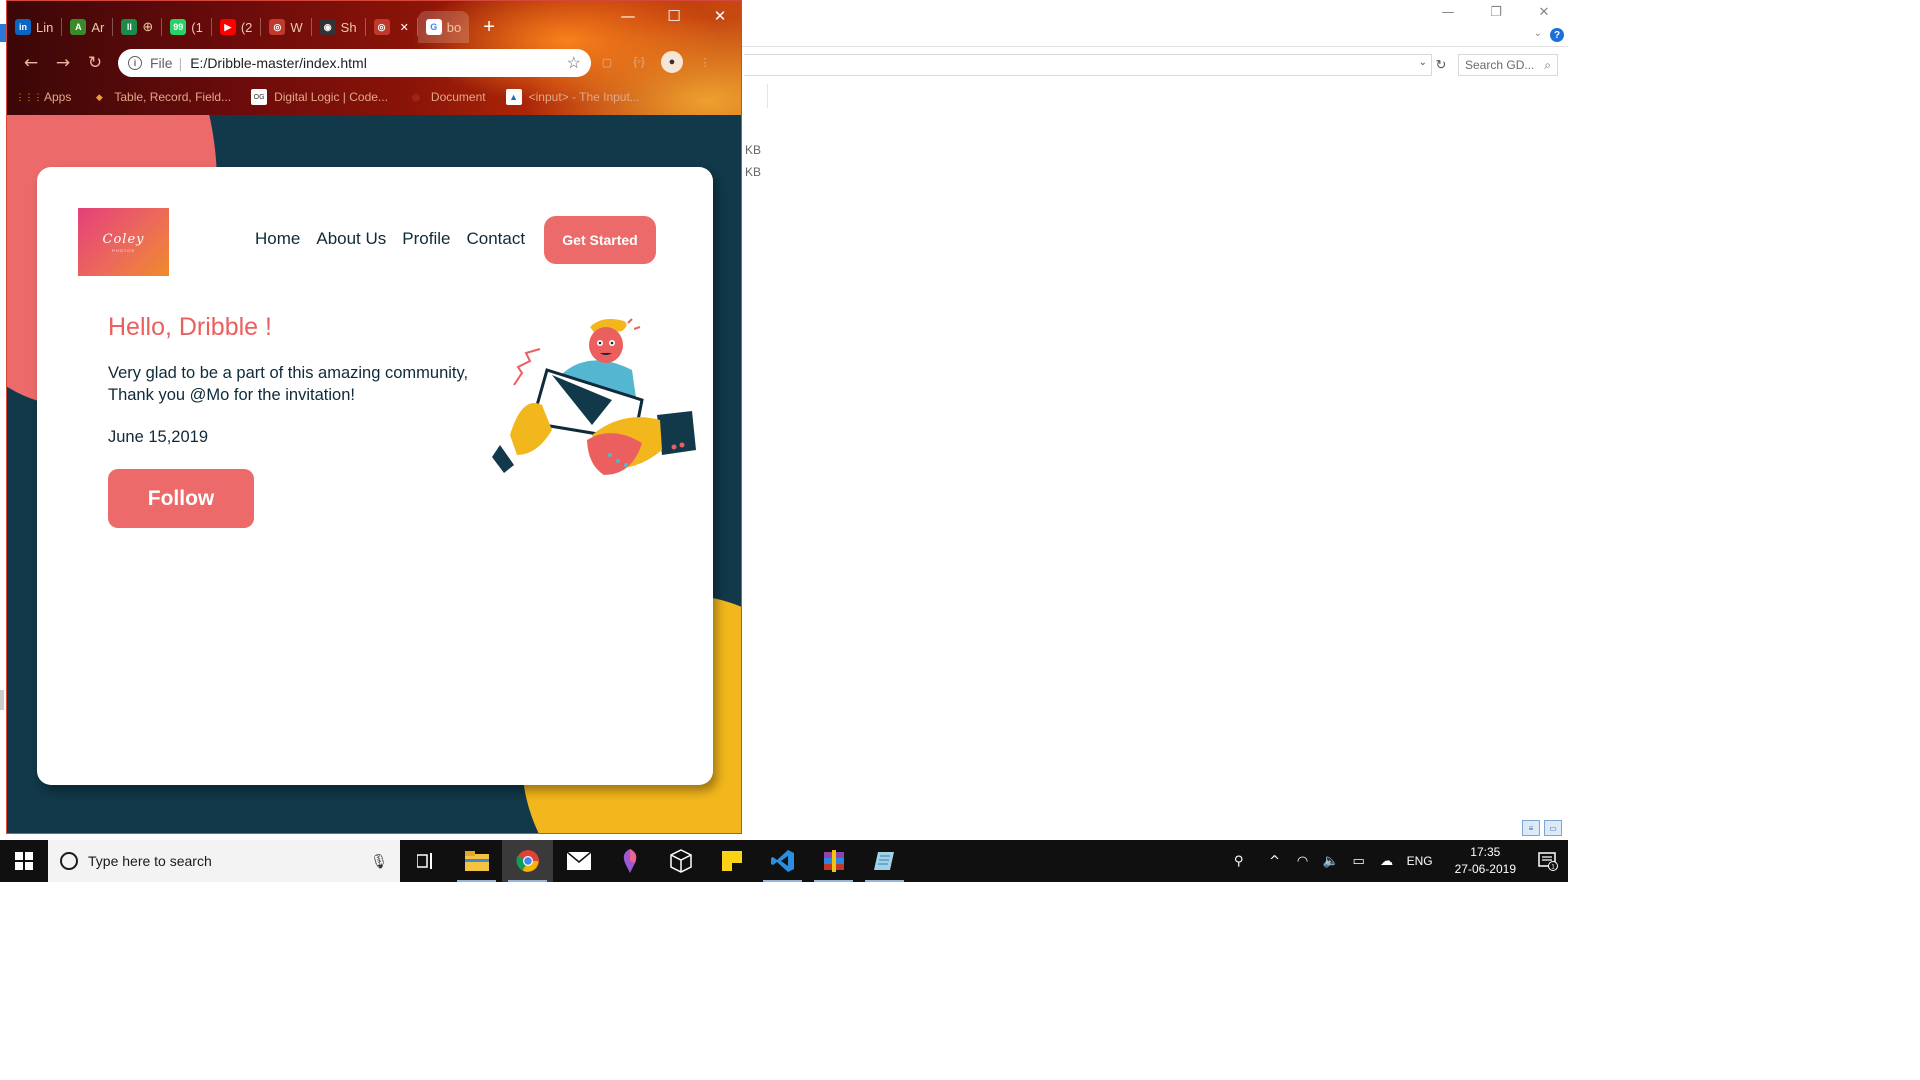  What do you see at coordinates (1448, 12) in the screenshot?
I see `explorer-minimize-button: —` at bounding box center [1448, 12].